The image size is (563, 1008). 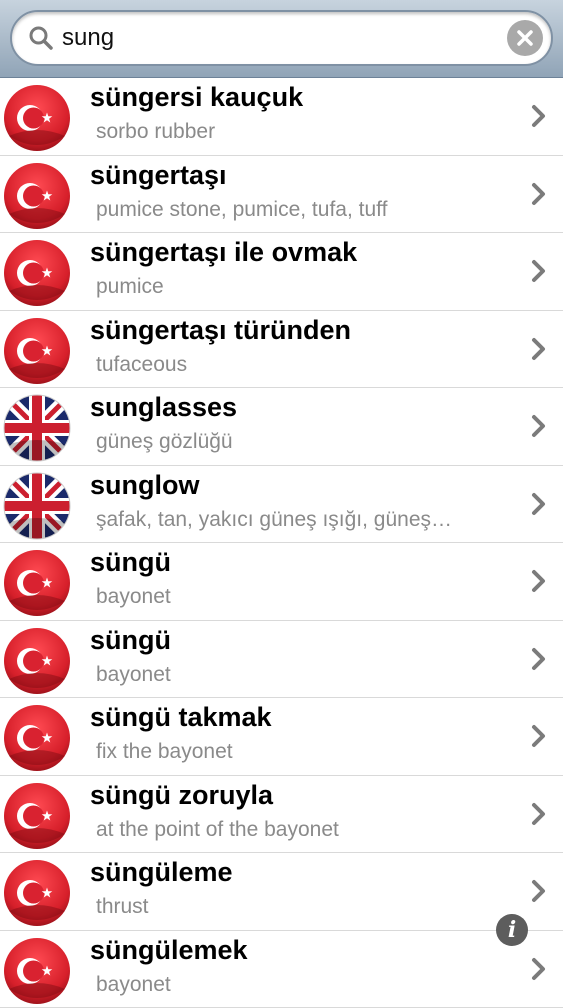 What do you see at coordinates (306, 287) in the screenshot?
I see `result-translation: pumice` at bounding box center [306, 287].